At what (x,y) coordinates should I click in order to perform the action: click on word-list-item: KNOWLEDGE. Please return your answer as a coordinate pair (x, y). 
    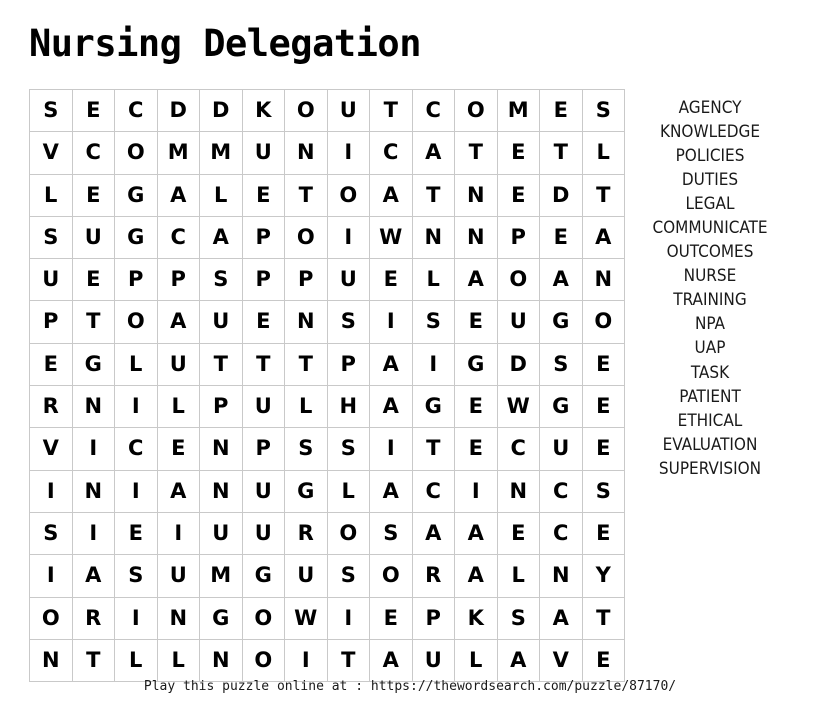
    Looking at the image, I should click on (710, 132).